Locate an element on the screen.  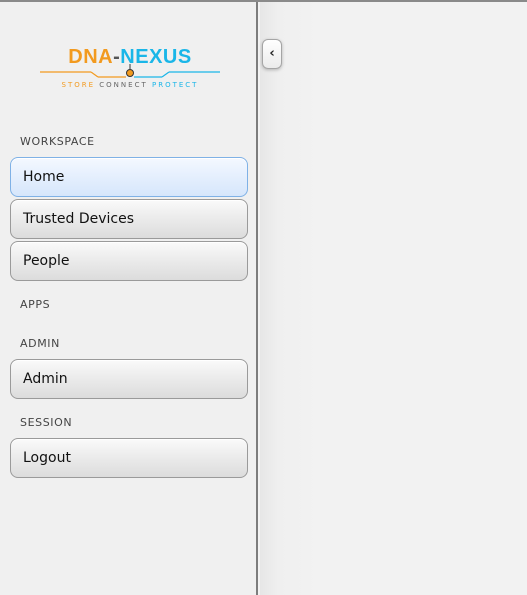
tagline-store: STORE is located at coordinates (78, 85).